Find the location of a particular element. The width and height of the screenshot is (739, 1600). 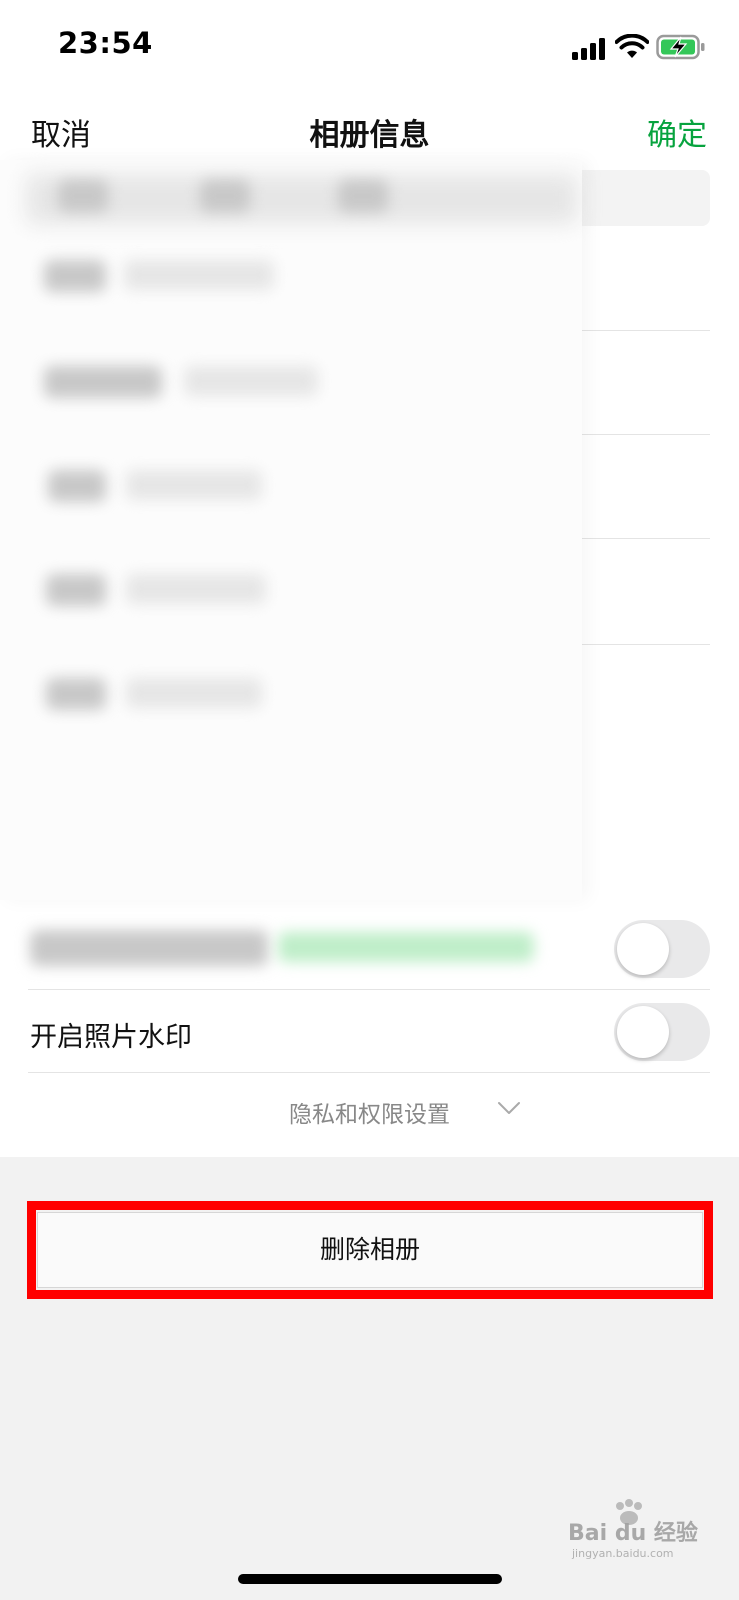

baidu-watermark: Bai du 经验 jingyan.baidu.com is located at coordinates (633, 1537).